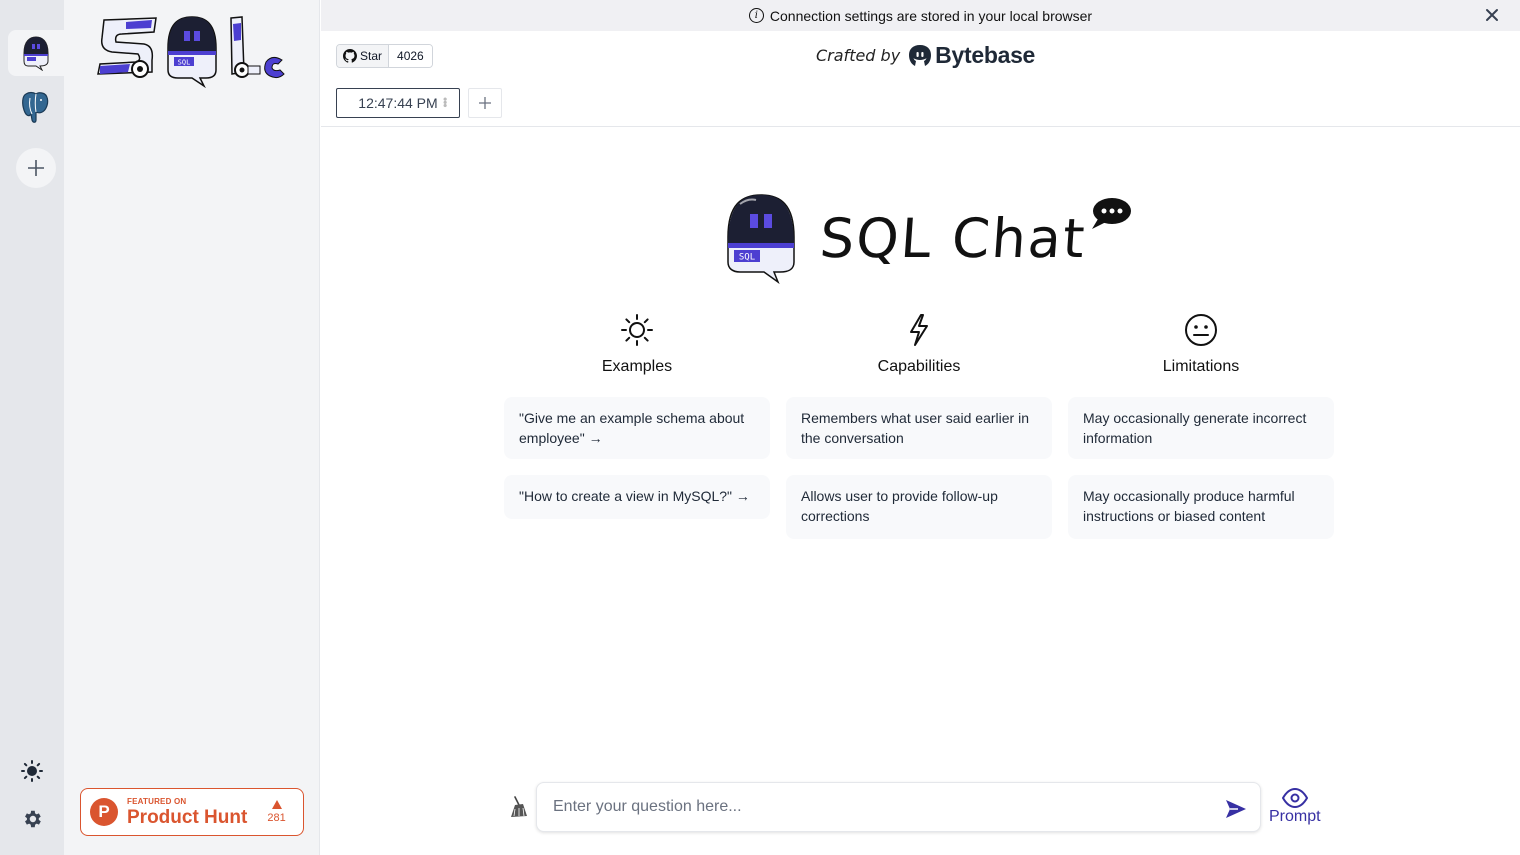  Describe the element at coordinates (919, 330) in the screenshot. I see `lightning-icon` at that location.